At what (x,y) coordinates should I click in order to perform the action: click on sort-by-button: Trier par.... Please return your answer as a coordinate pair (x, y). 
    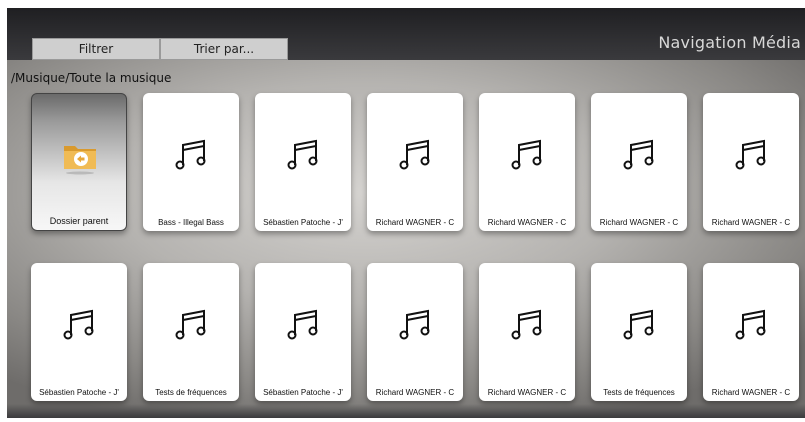
    Looking at the image, I should click on (224, 49).